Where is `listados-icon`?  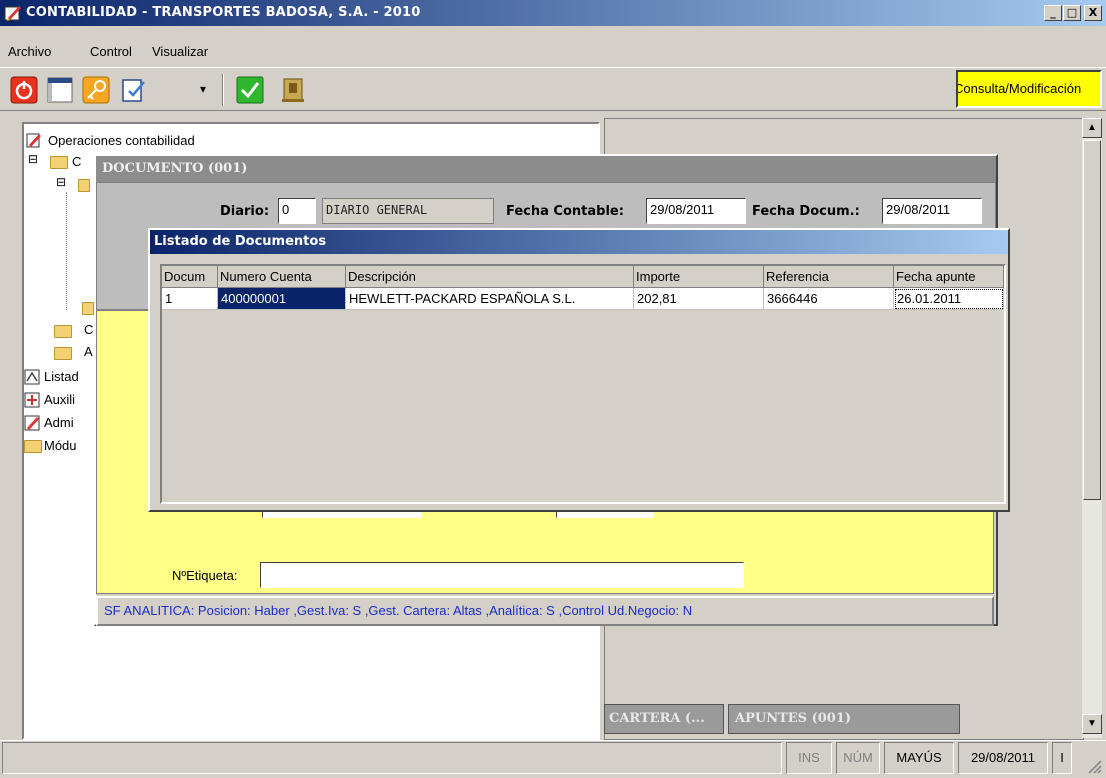
listados-icon is located at coordinates (32, 377).